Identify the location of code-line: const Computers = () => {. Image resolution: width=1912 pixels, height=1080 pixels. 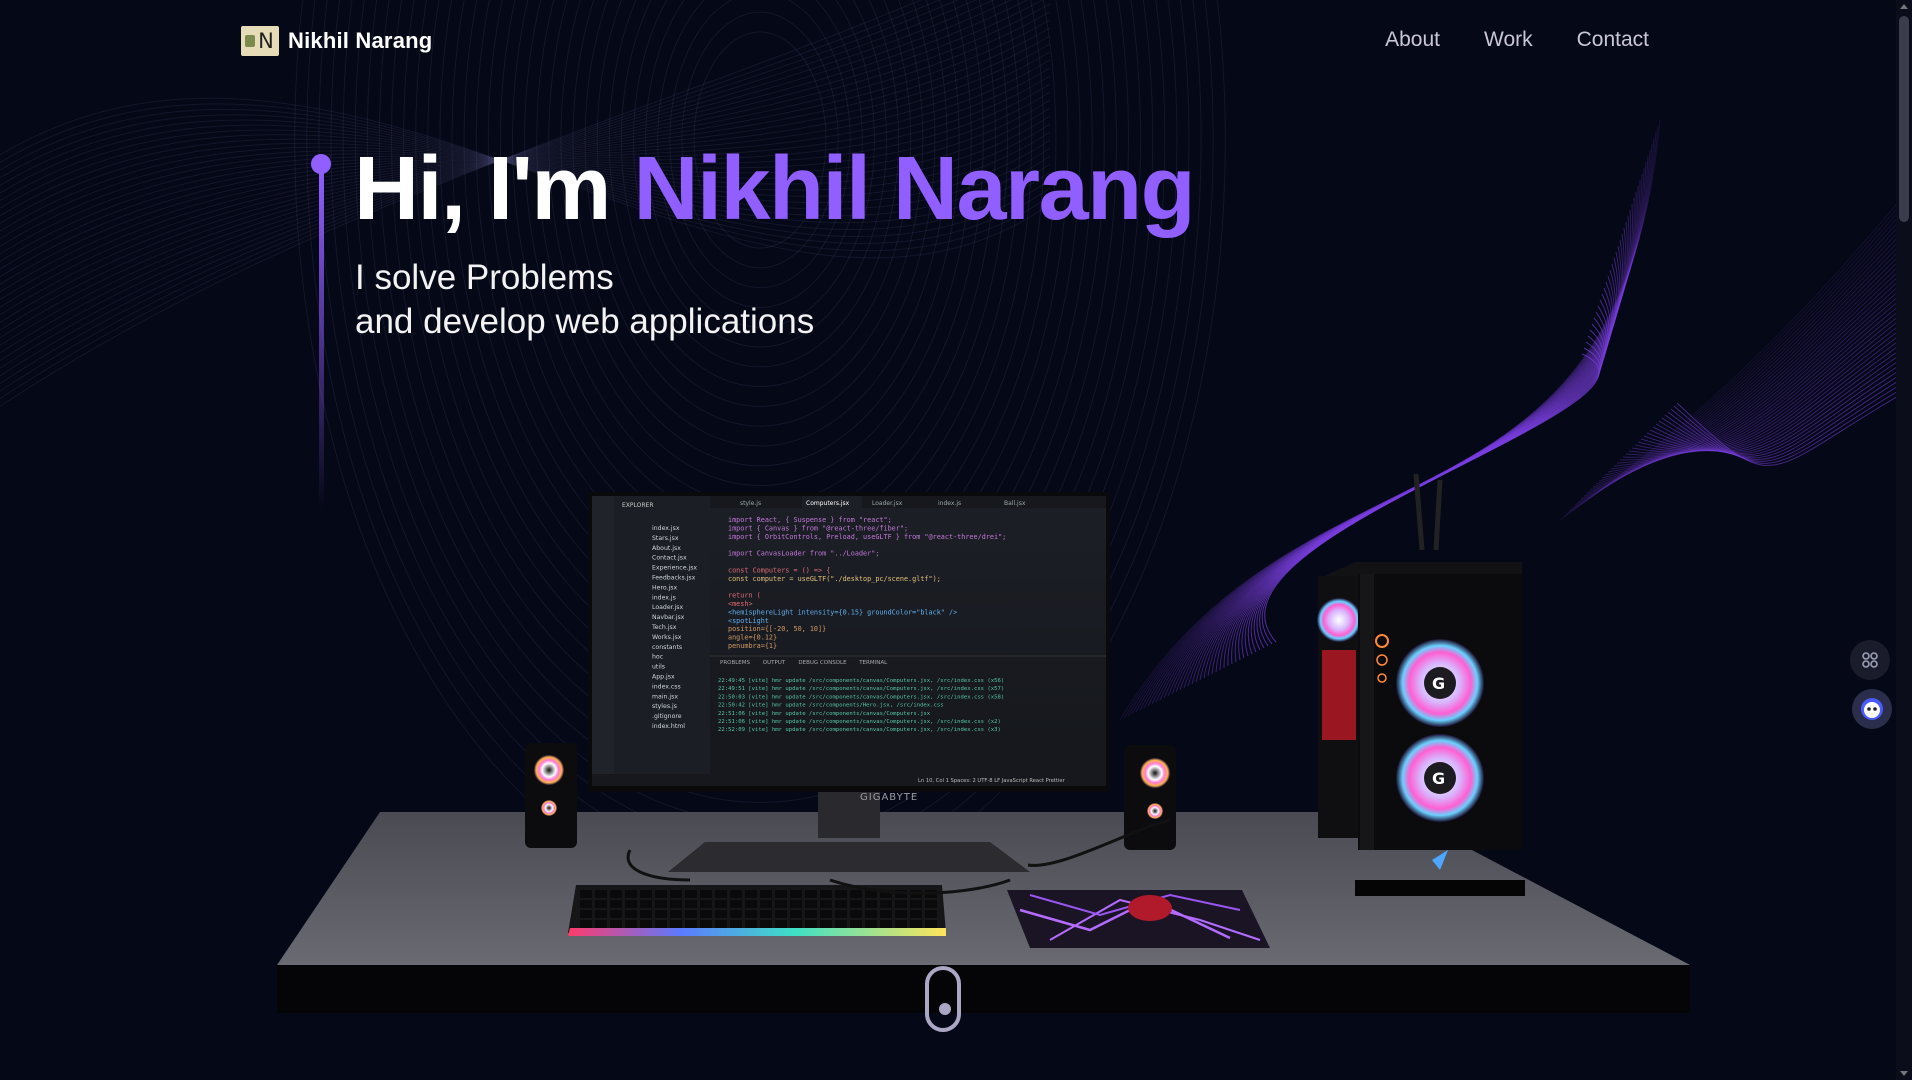
(779, 570).